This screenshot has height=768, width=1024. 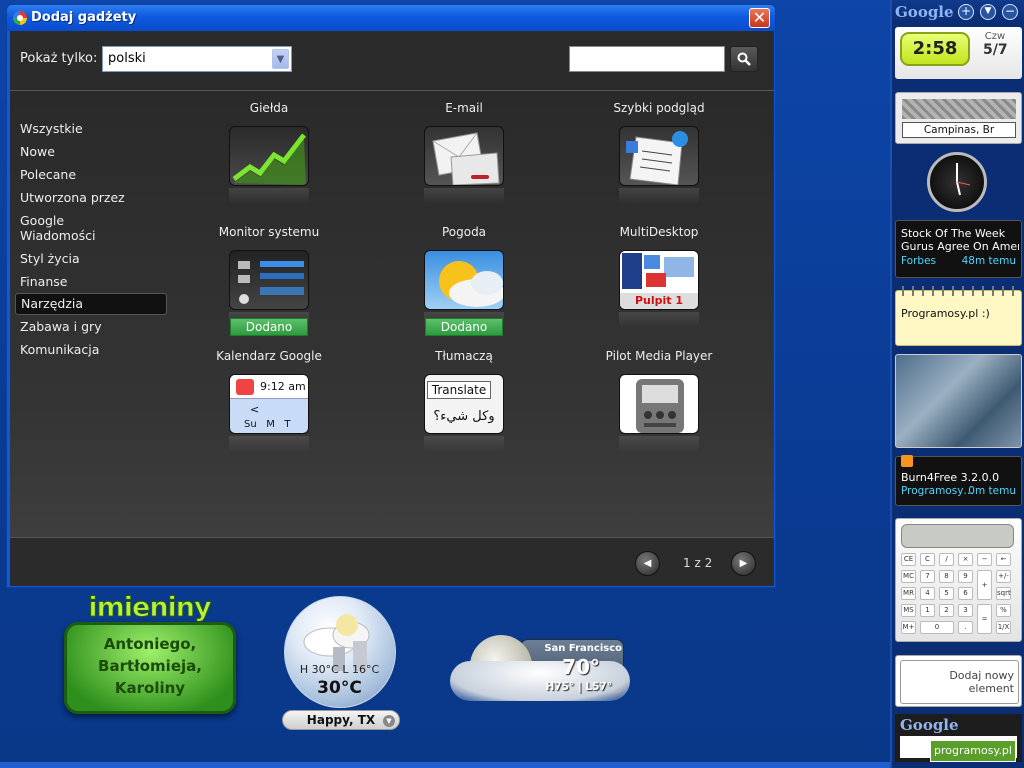 I want to click on gadget-tile: Kalendarz Google 9:12 am < Su M T, so click(x=269, y=400).